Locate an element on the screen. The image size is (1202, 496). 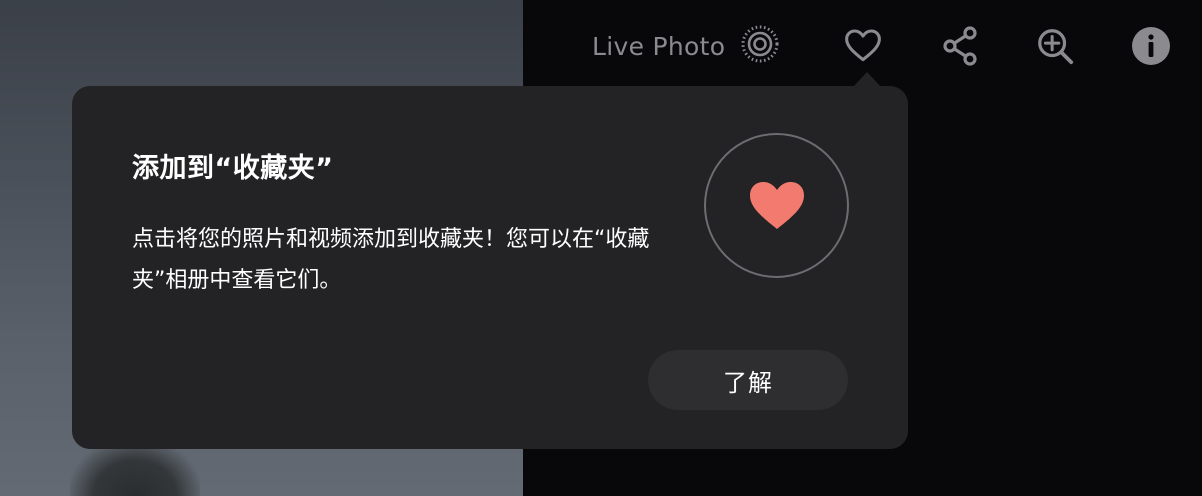
live-photo-icon is located at coordinates (760, 46).